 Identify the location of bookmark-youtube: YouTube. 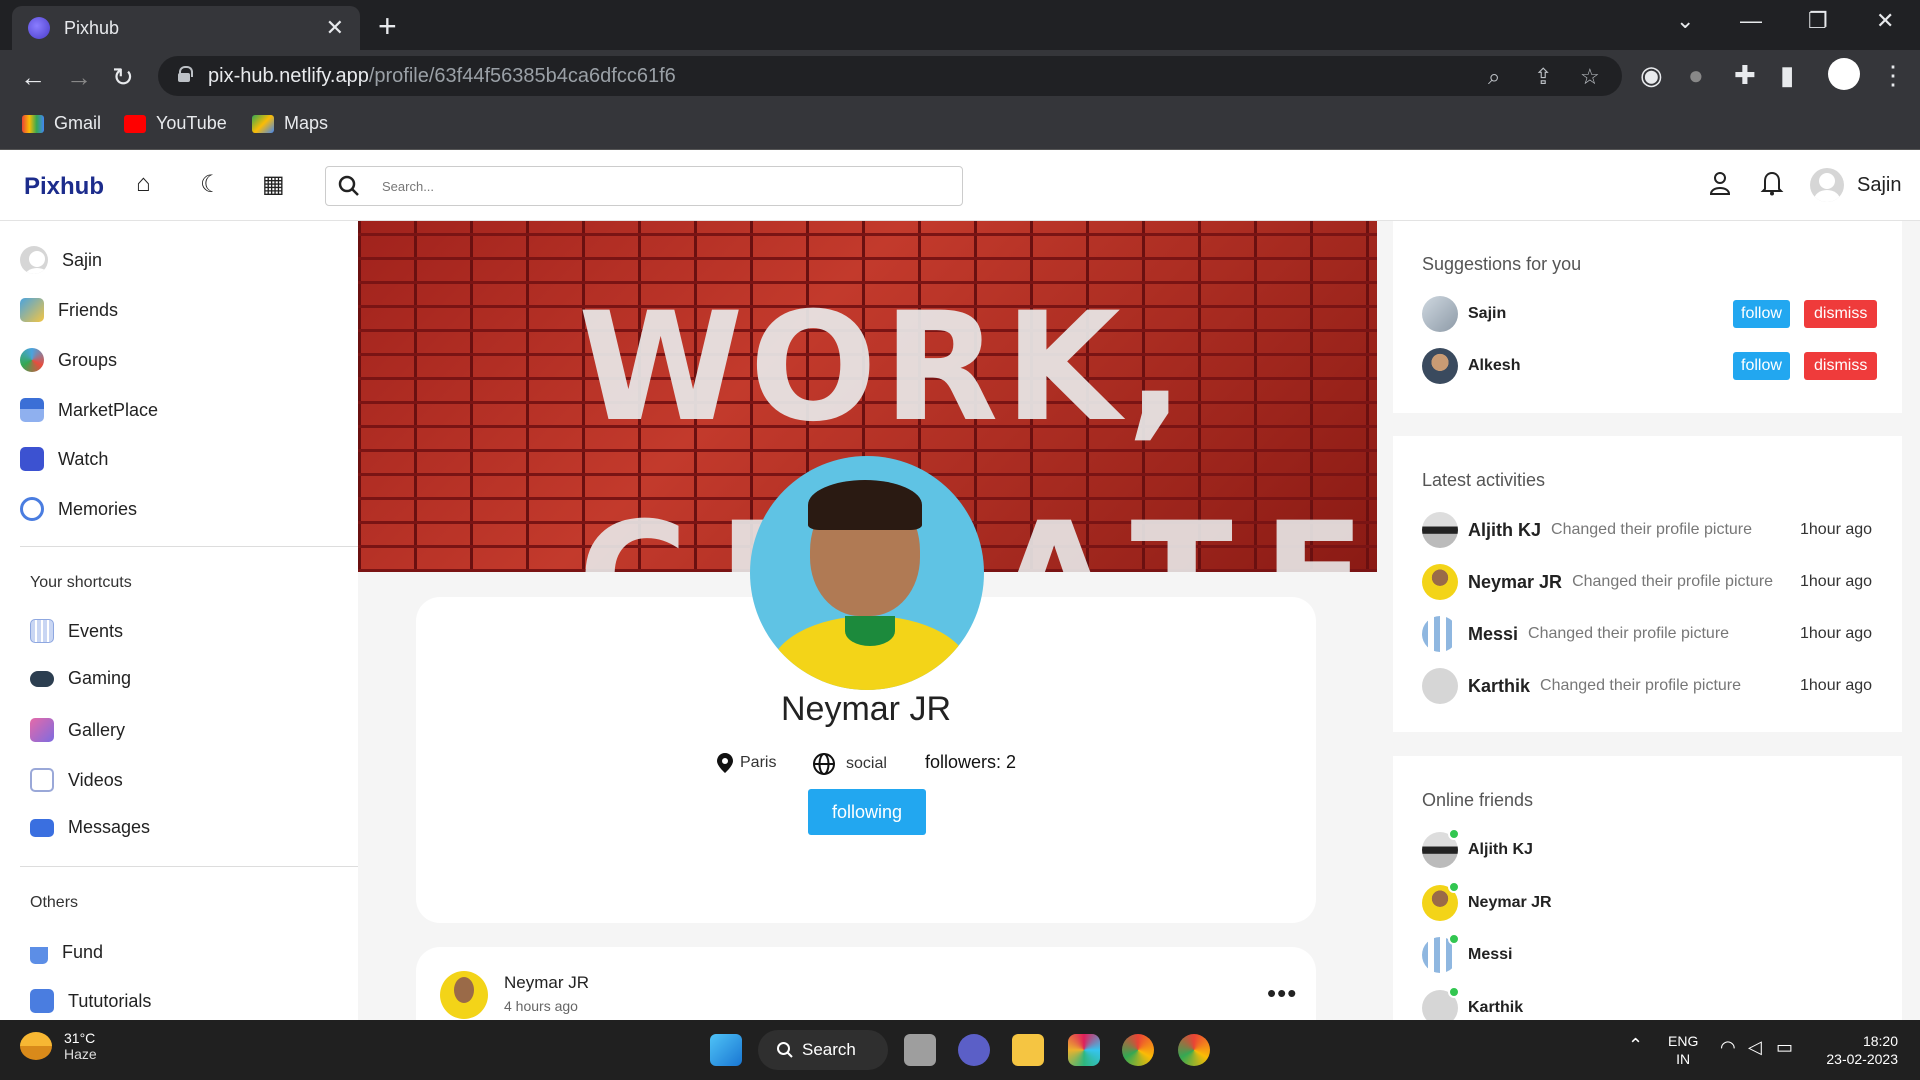
(175, 123).